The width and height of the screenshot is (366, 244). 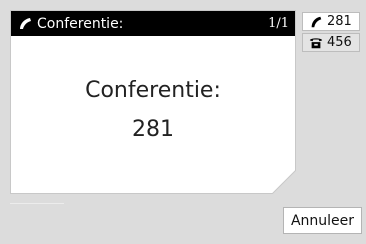 I want to click on call-header: Conferentie: 1/1, so click(x=153, y=23).